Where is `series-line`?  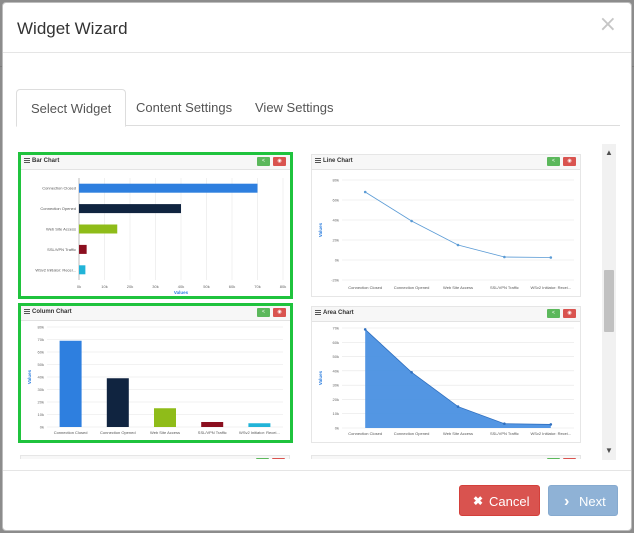
series-line is located at coordinates (457, 224).